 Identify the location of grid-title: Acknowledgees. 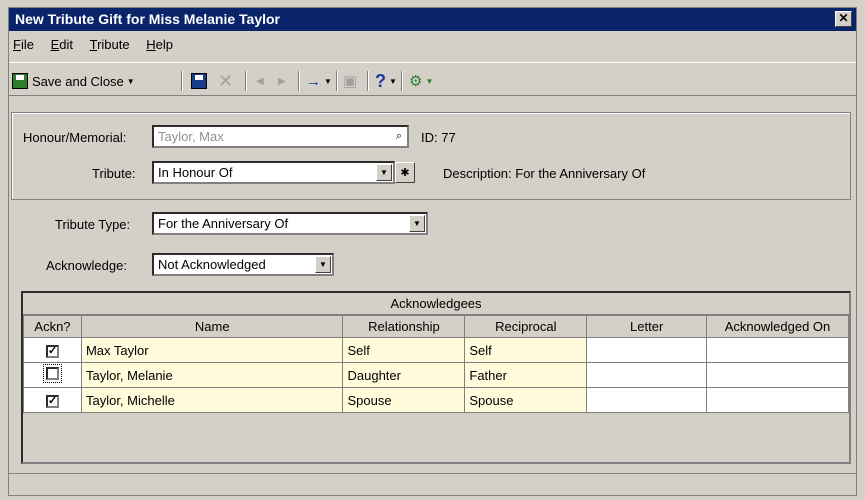
(436, 304).